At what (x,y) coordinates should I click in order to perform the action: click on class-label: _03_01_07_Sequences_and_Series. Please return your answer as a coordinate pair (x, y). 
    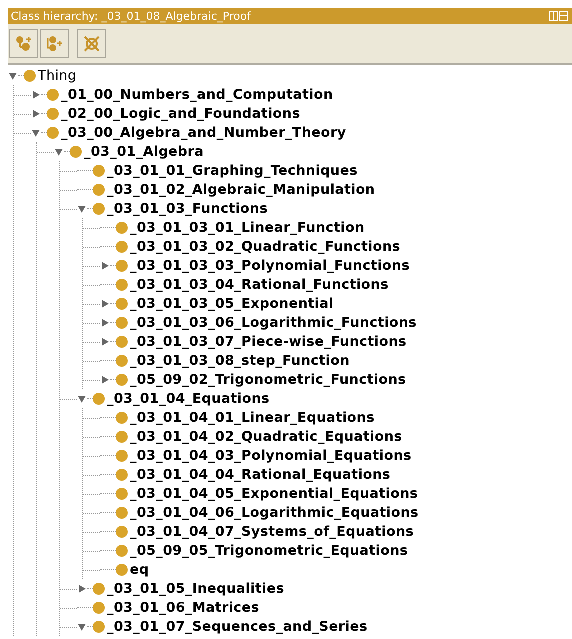
    Looking at the image, I should click on (237, 626).